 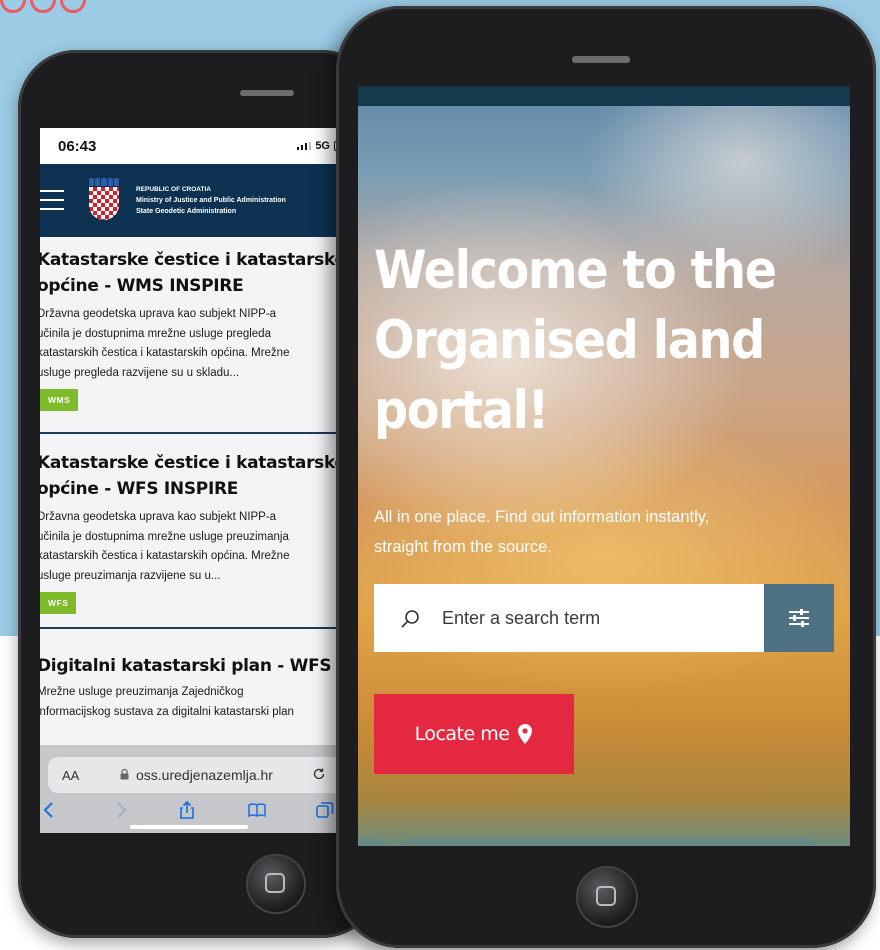 What do you see at coordinates (325, 810) in the screenshot?
I see `tabs-icon` at bounding box center [325, 810].